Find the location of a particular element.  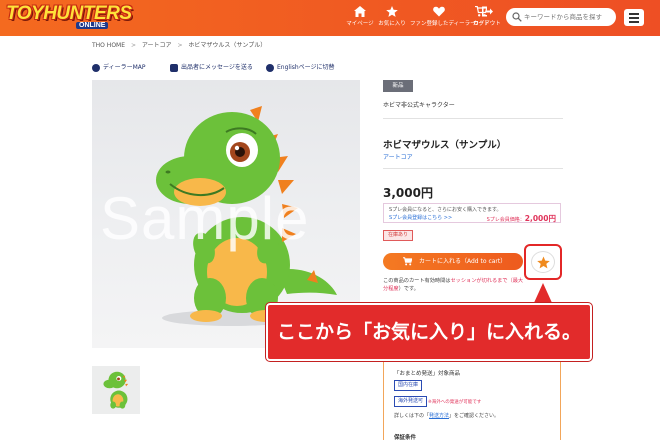

maker-link: アートコア is located at coordinates (398, 156).